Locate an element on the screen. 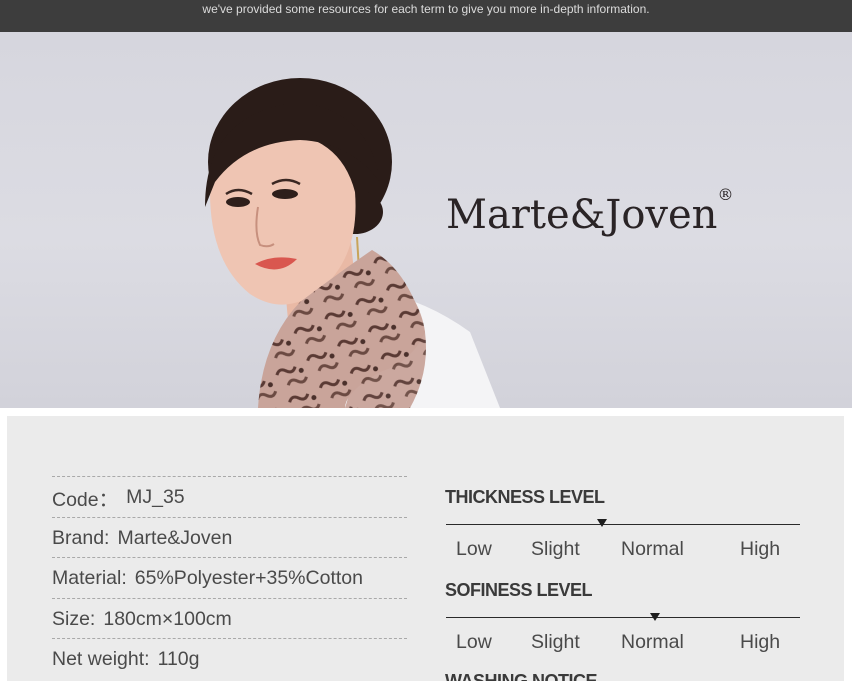  softness-level-marker is located at coordinates (654, 617).